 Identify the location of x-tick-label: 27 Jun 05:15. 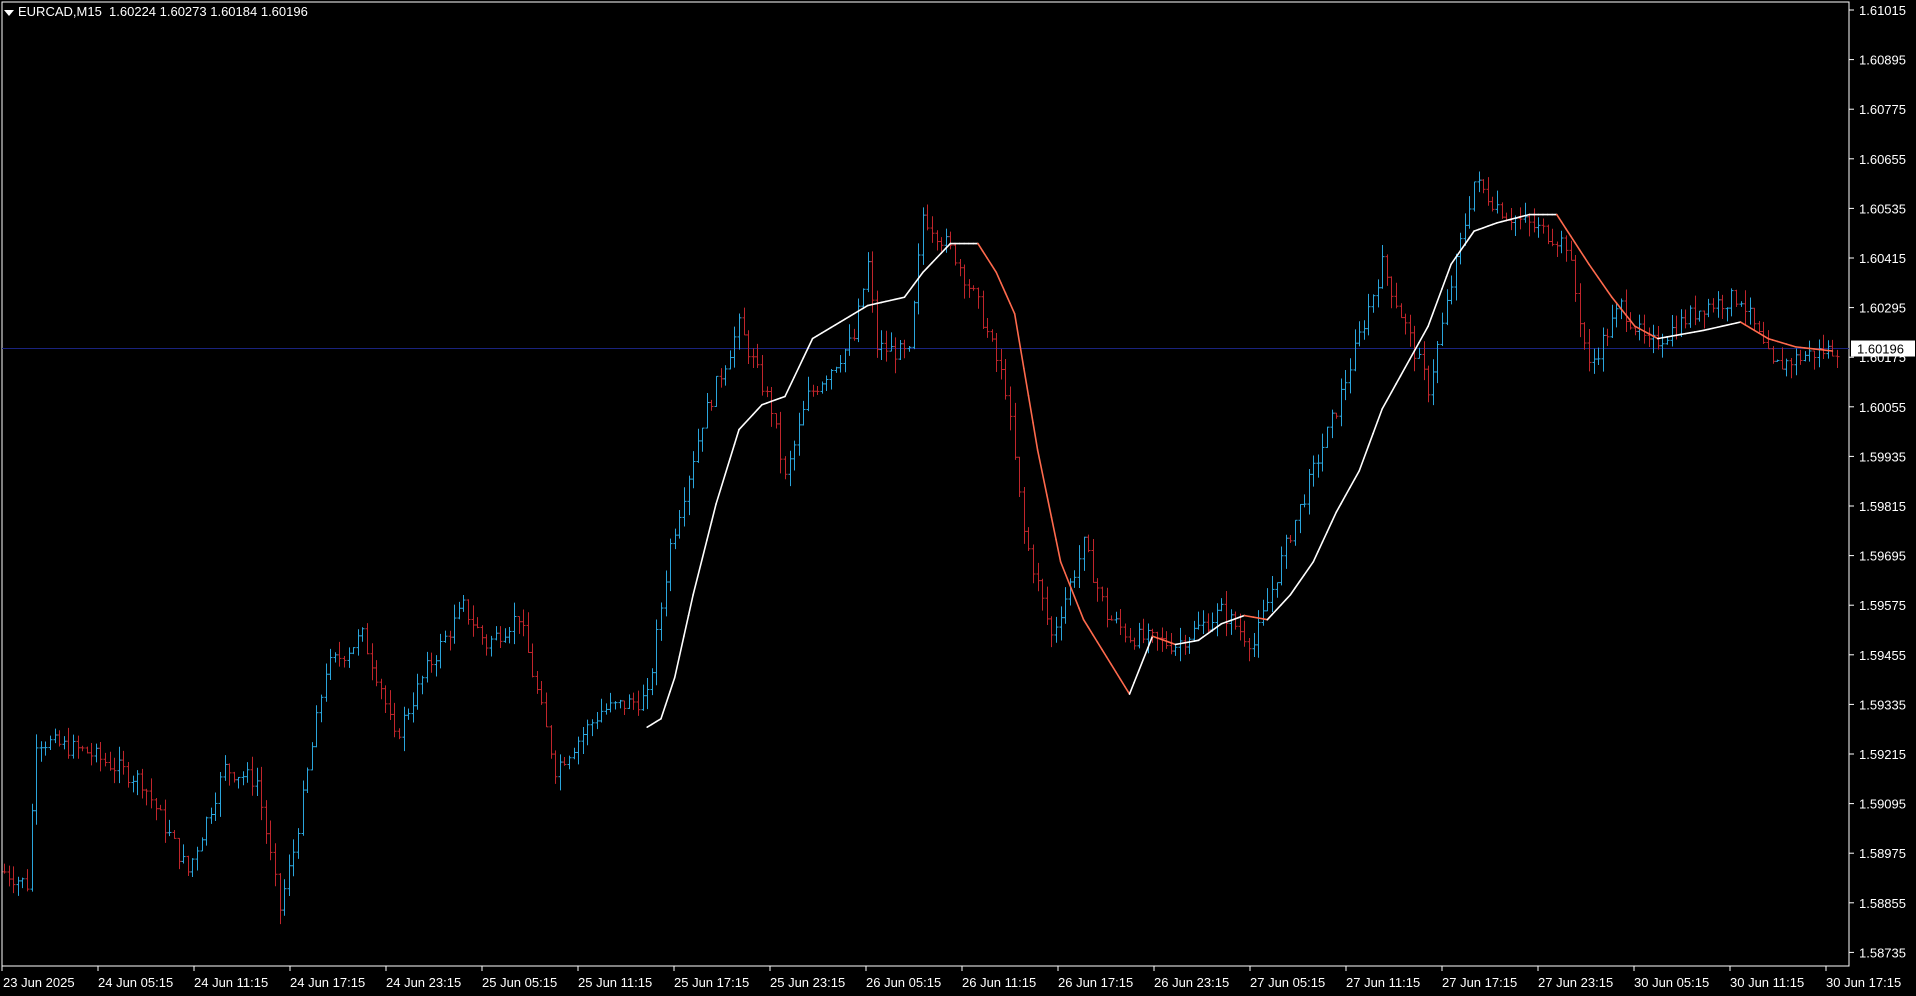
(1287, 982).